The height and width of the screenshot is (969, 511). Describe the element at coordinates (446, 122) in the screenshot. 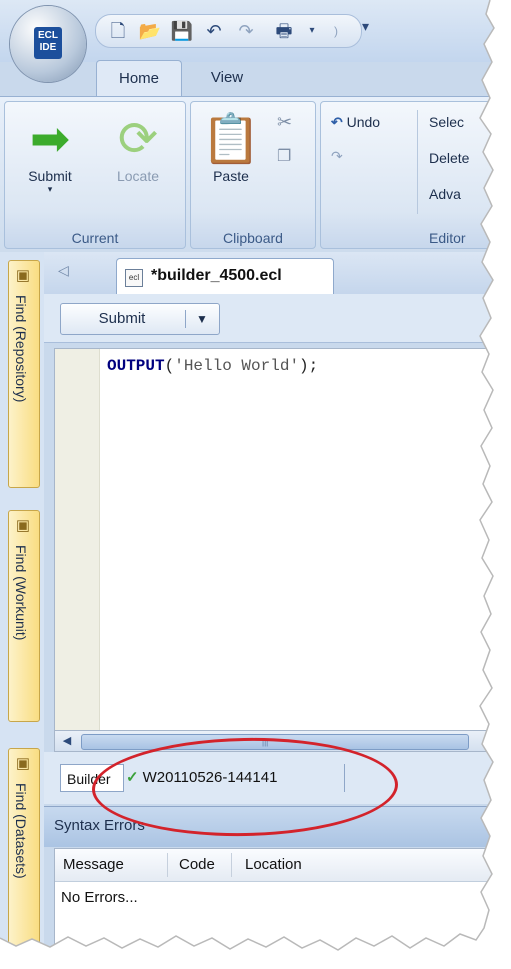

I see `select-button: Selec` at that location.